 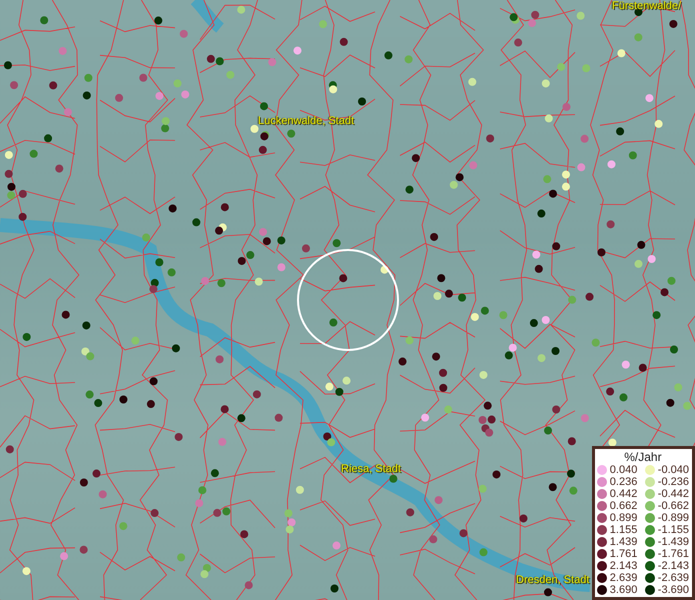 I want to click on legend-label: 1.155, so click(x=624, y=530).